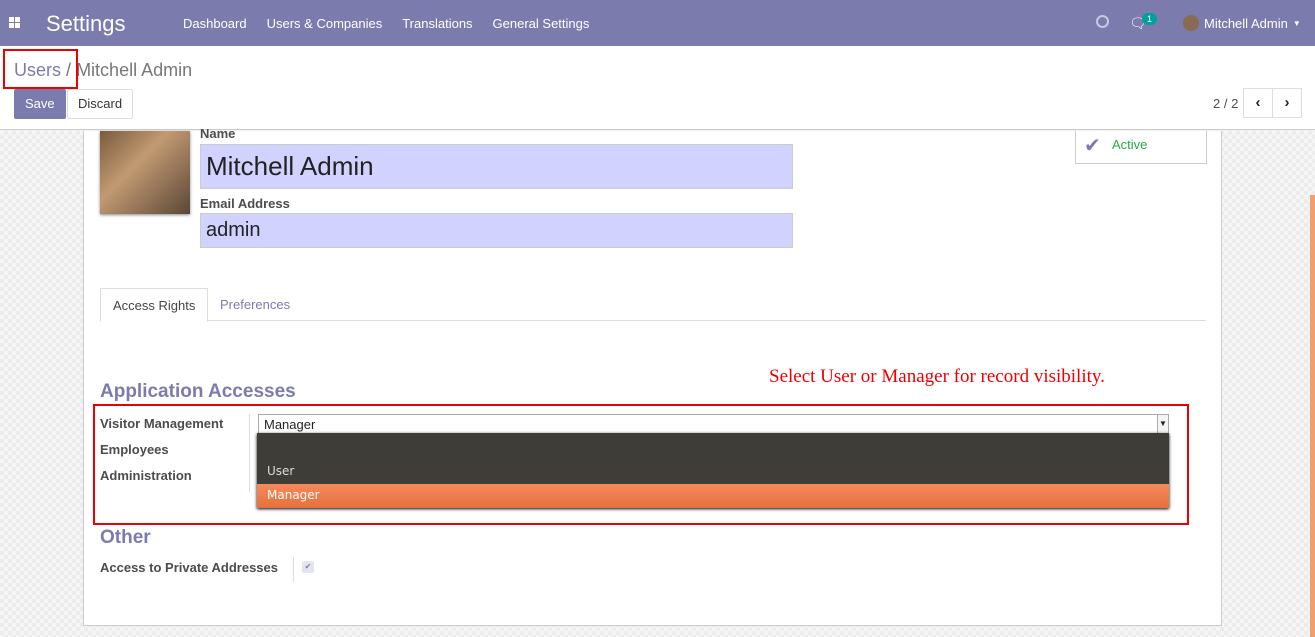 The height and width of the screenshot is (637, 1315). Describe the element at coordinates (145, 172) in the screenshot. I see `user-photo` at that location.